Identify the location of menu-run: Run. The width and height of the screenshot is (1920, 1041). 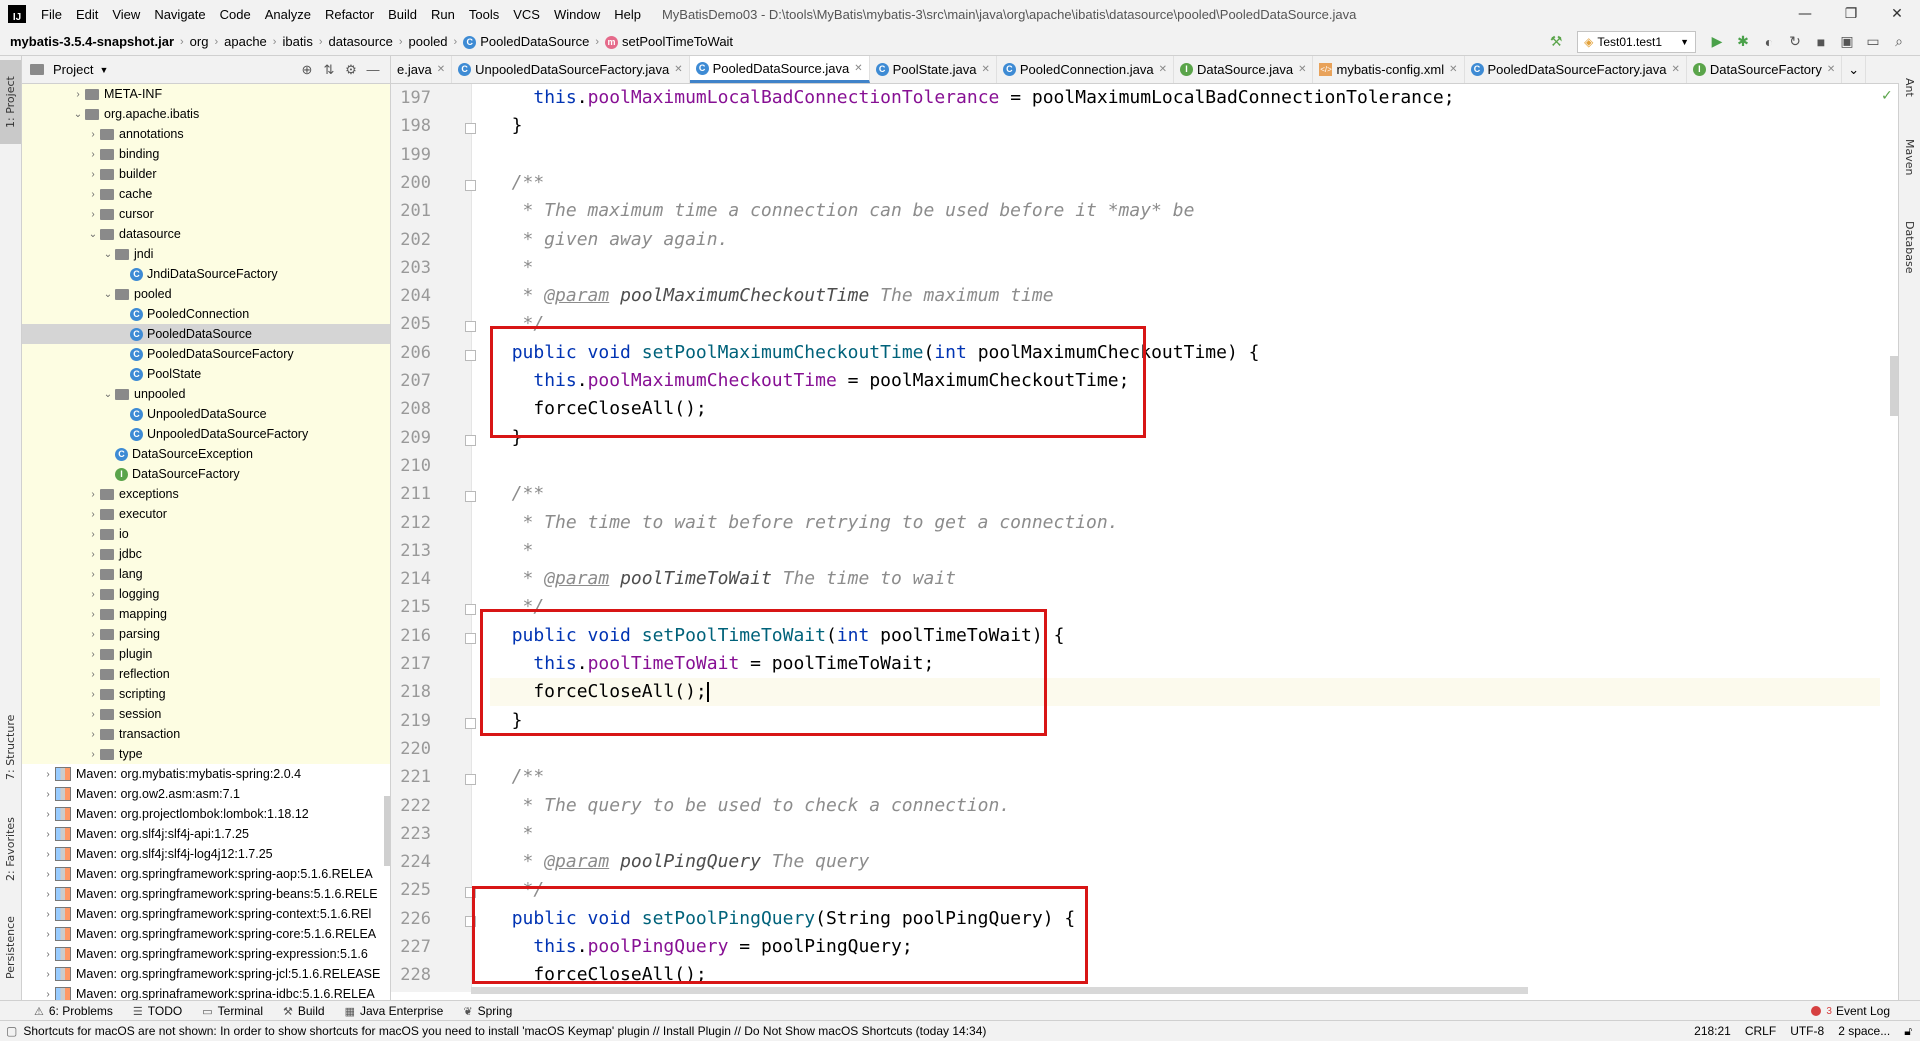
(443, 14).